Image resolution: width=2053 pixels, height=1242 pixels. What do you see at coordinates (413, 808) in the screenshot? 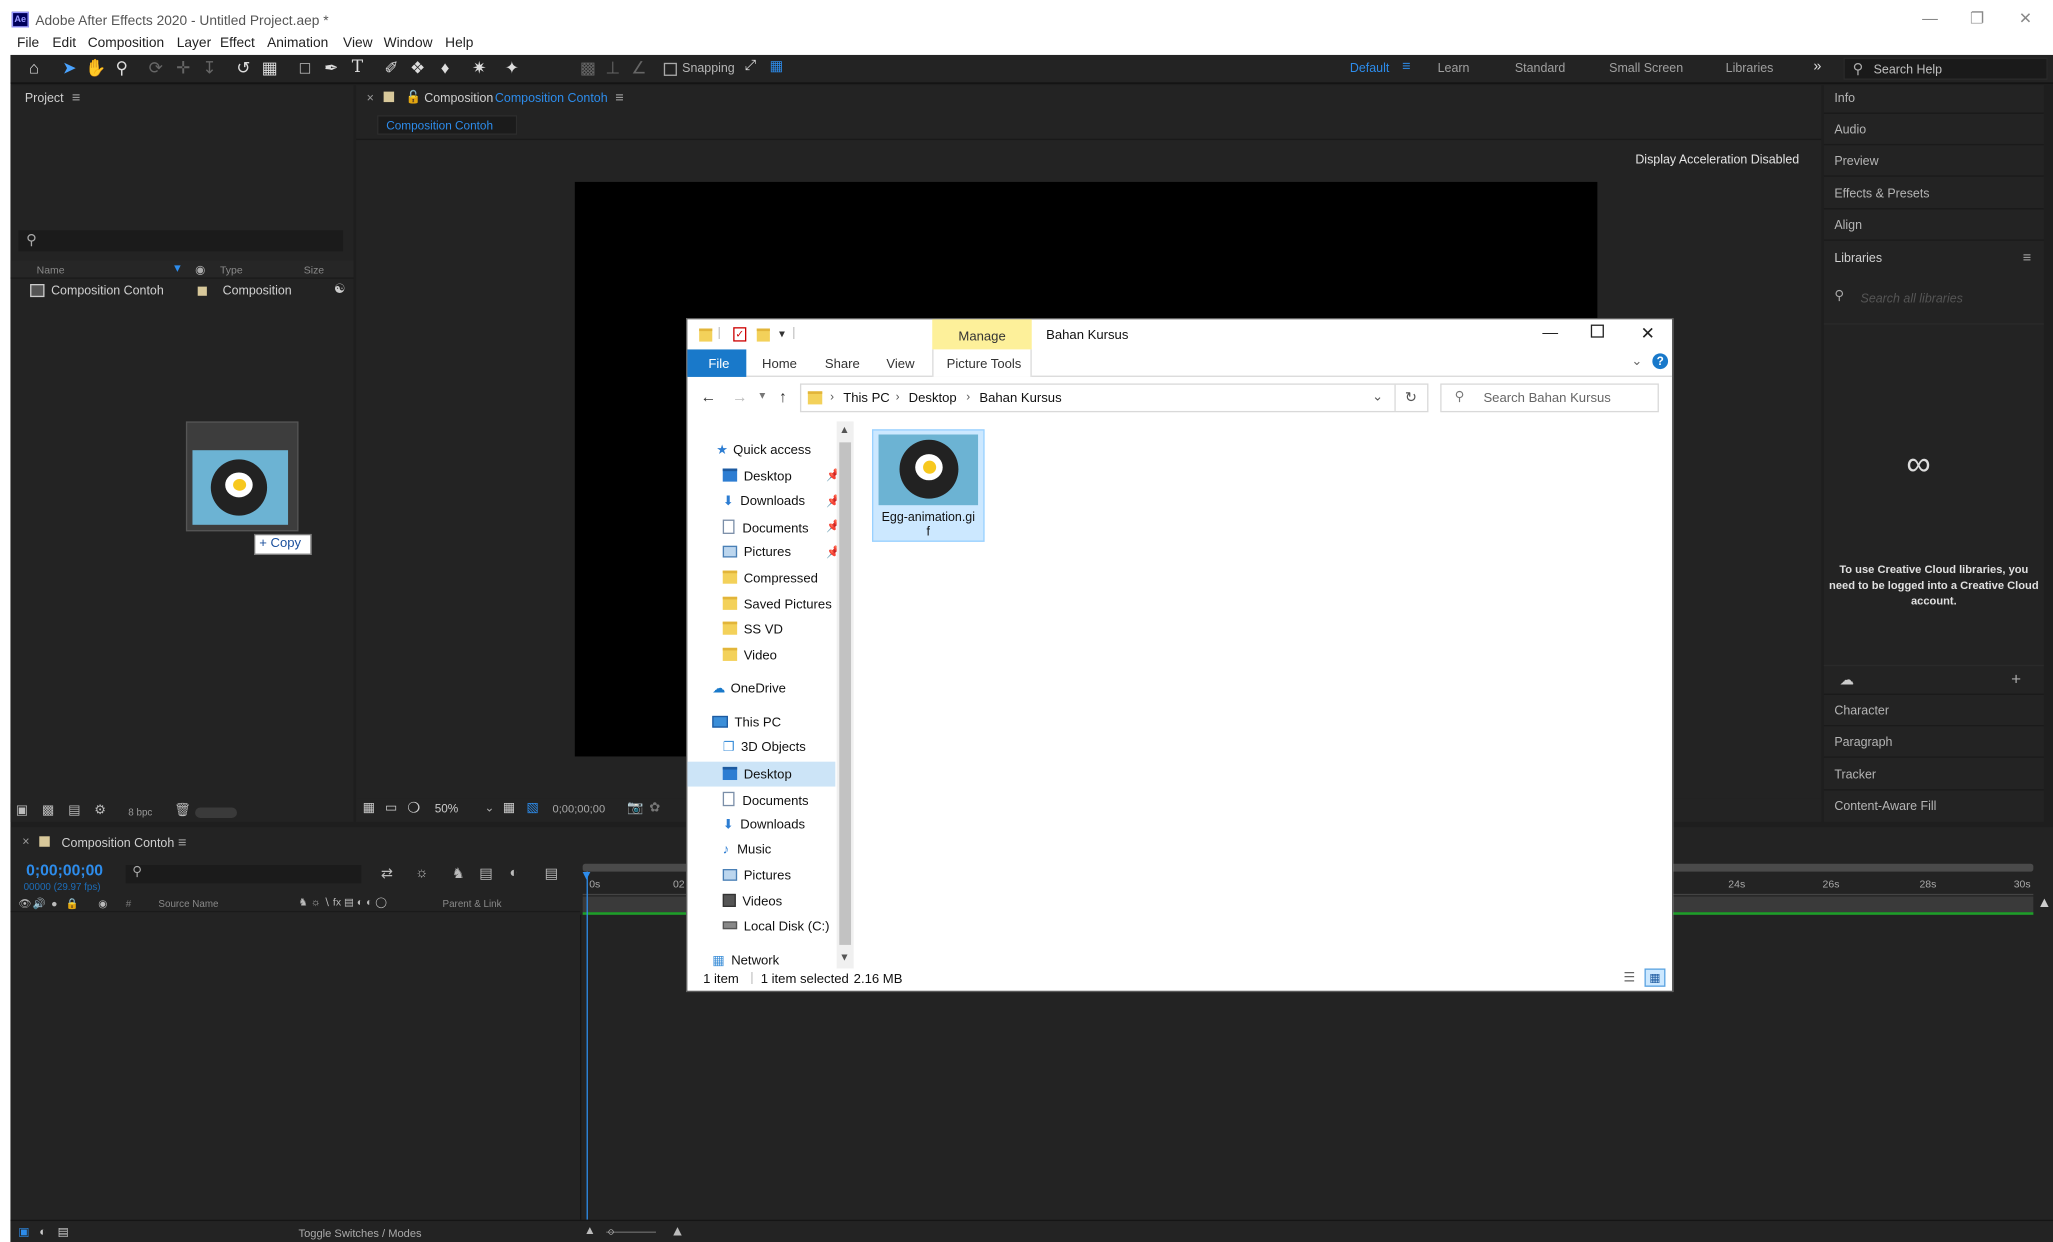
I see `mask-visibility-icon: ❍` at bounding box center [413, 808].